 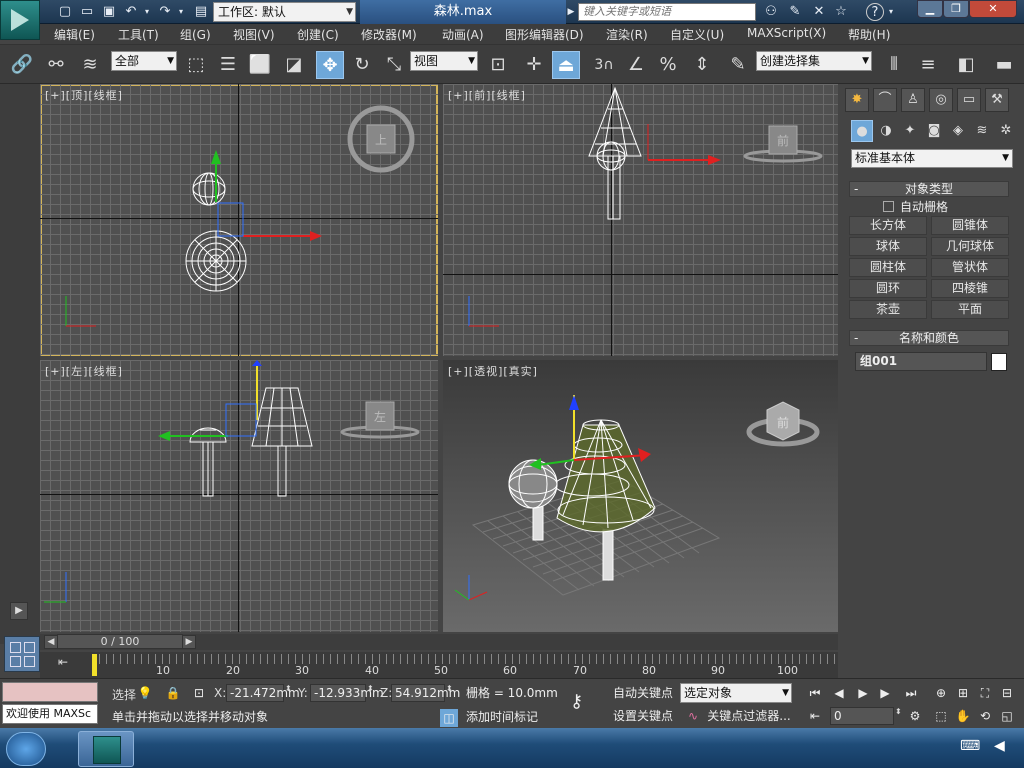 I want to click on help-dropdown-icon: ▾, so click(x=891, y=12).